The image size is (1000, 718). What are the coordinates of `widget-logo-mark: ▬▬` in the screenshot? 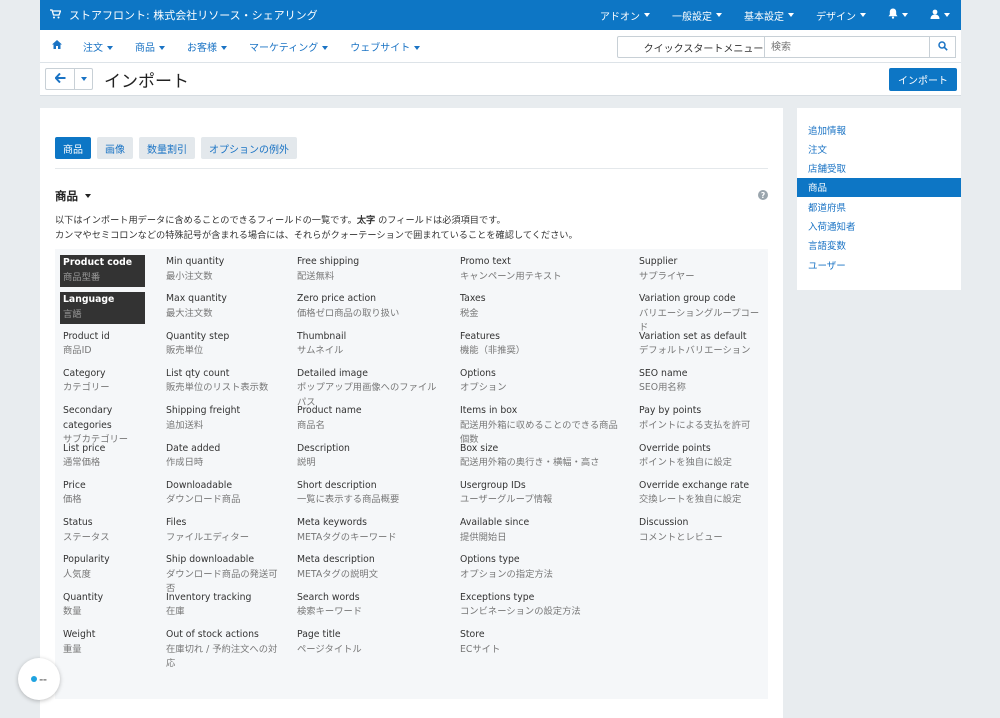 It's located at (43, 679).